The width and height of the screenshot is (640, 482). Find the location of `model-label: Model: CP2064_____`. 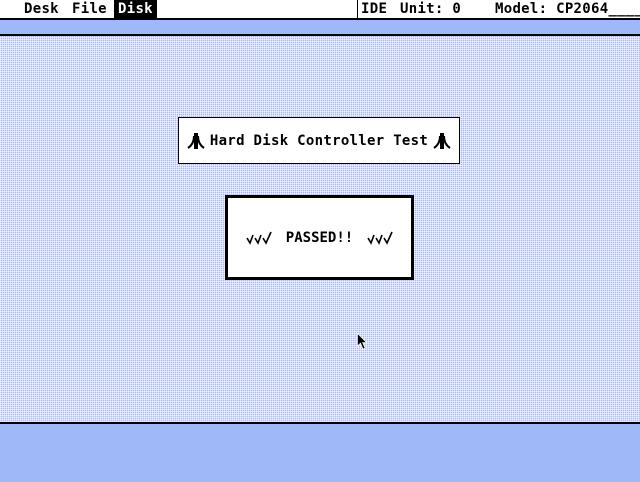

model-label: Model: CP2064_____ is located at coordinates (567, 9).